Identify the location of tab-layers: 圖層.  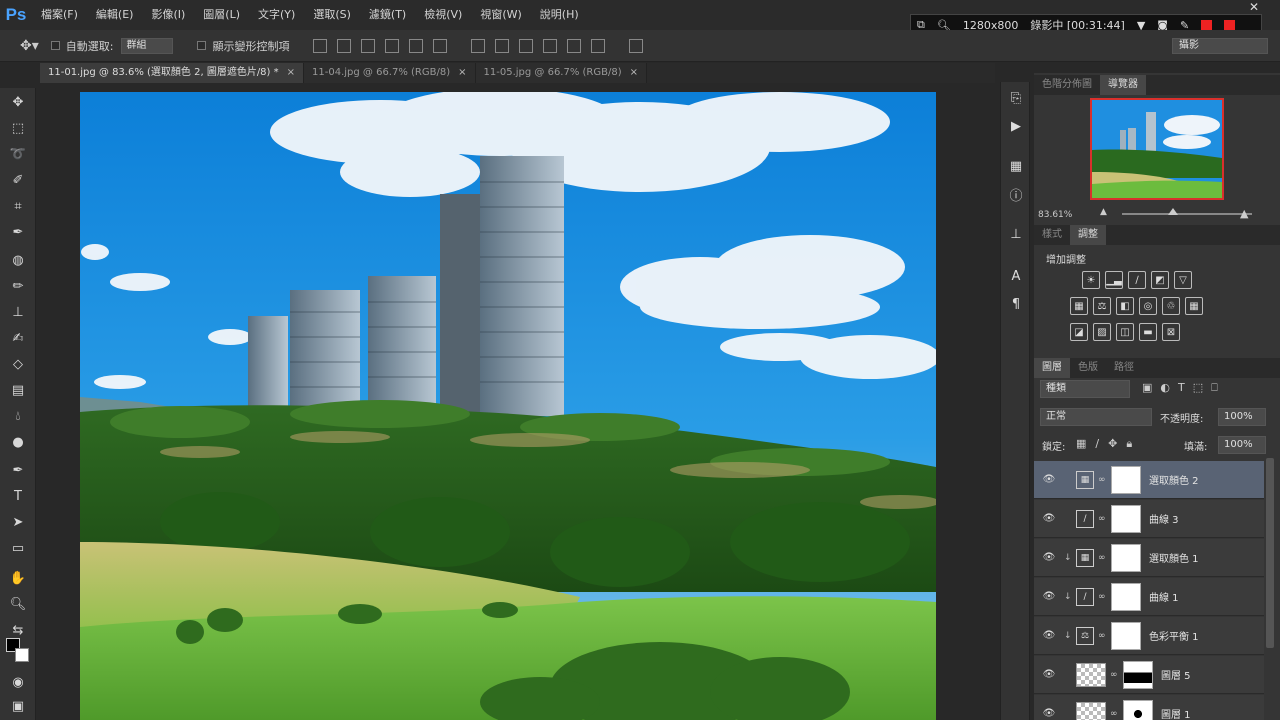
(1052, 368).